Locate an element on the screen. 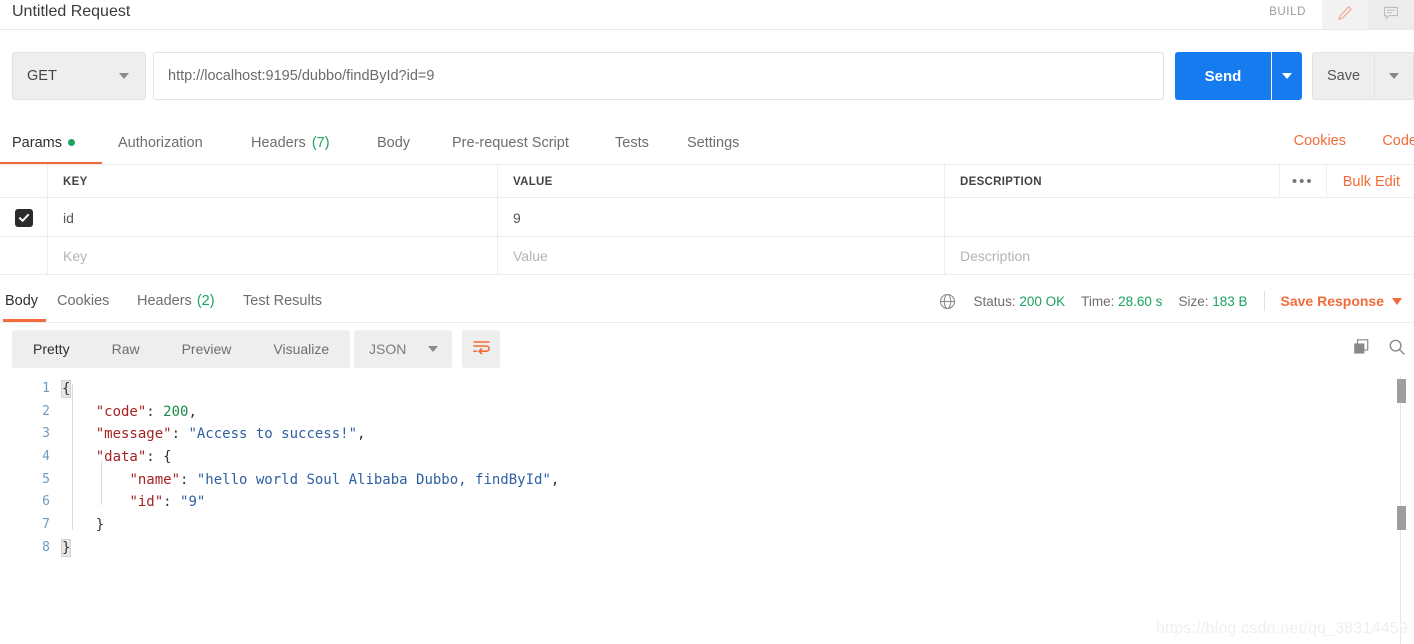 This screenshot has width=1414, height=644. tab-label: Settings is located at coordinates (713, 142).